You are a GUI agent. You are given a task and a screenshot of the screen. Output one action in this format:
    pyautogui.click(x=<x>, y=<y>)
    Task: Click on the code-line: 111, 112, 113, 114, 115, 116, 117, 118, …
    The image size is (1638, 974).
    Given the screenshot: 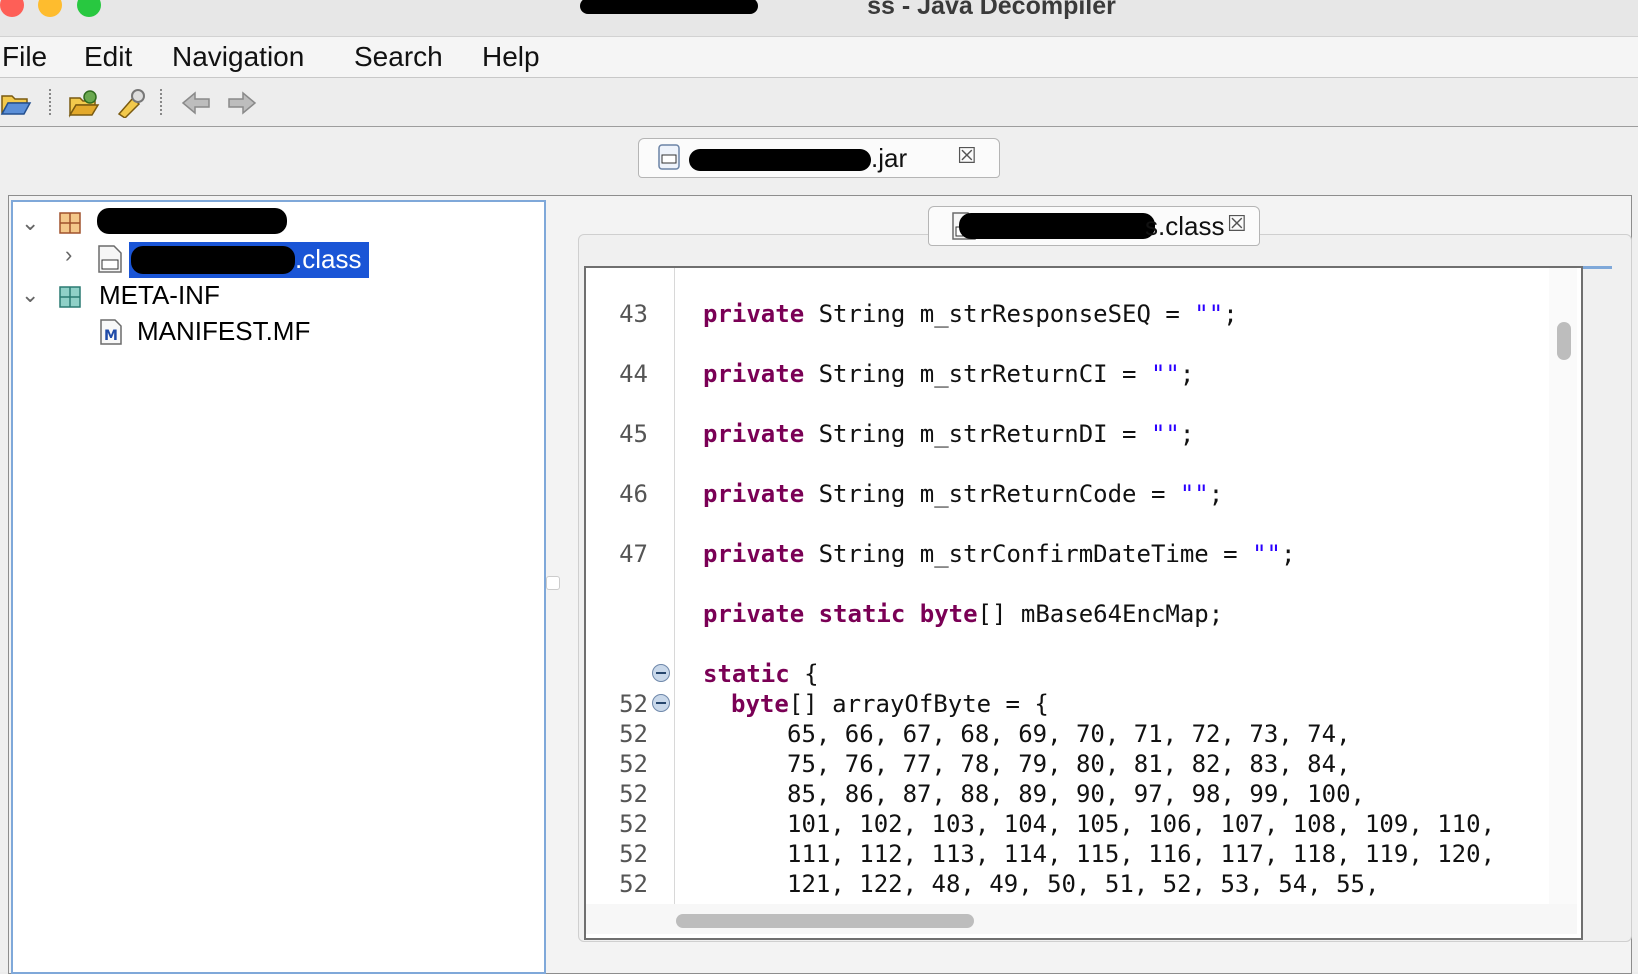 What is the action you would take?
    pyautogui.click(x=1141, y=854)
    